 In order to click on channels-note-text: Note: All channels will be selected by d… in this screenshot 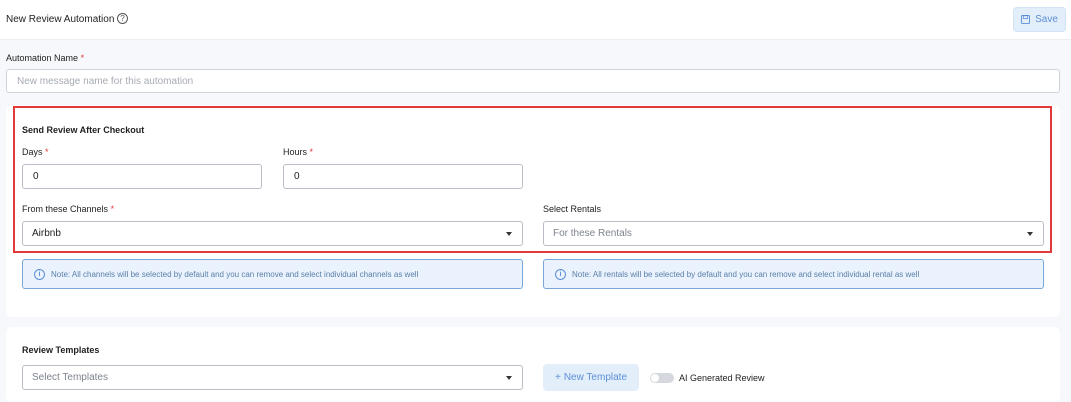, I will do `click(235, 274)`.